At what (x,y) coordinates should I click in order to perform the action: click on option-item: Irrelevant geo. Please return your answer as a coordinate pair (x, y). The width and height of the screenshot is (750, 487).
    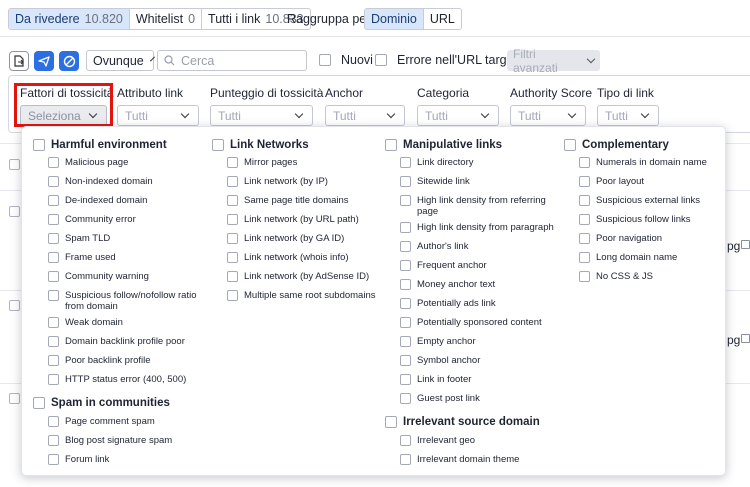
    Looking at the image, I should click on (480, 440).